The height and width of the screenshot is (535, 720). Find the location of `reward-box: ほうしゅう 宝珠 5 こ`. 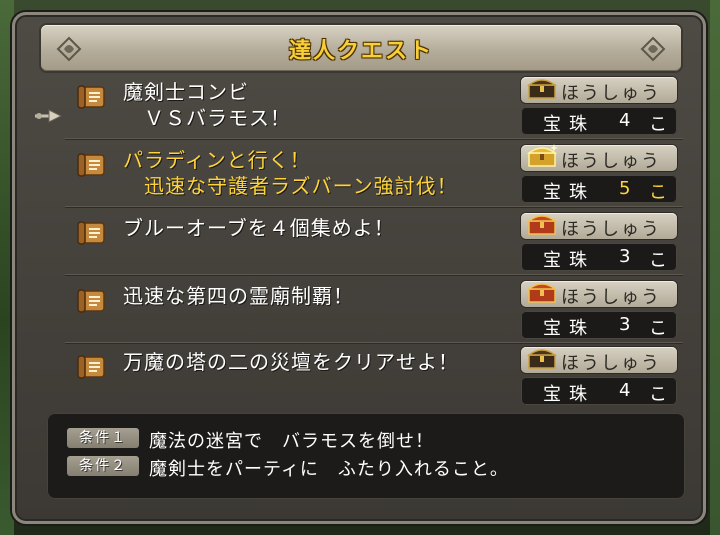

reward-box: ほうしゅう 宝珠 5 こ is located at coordinates (599, 173).